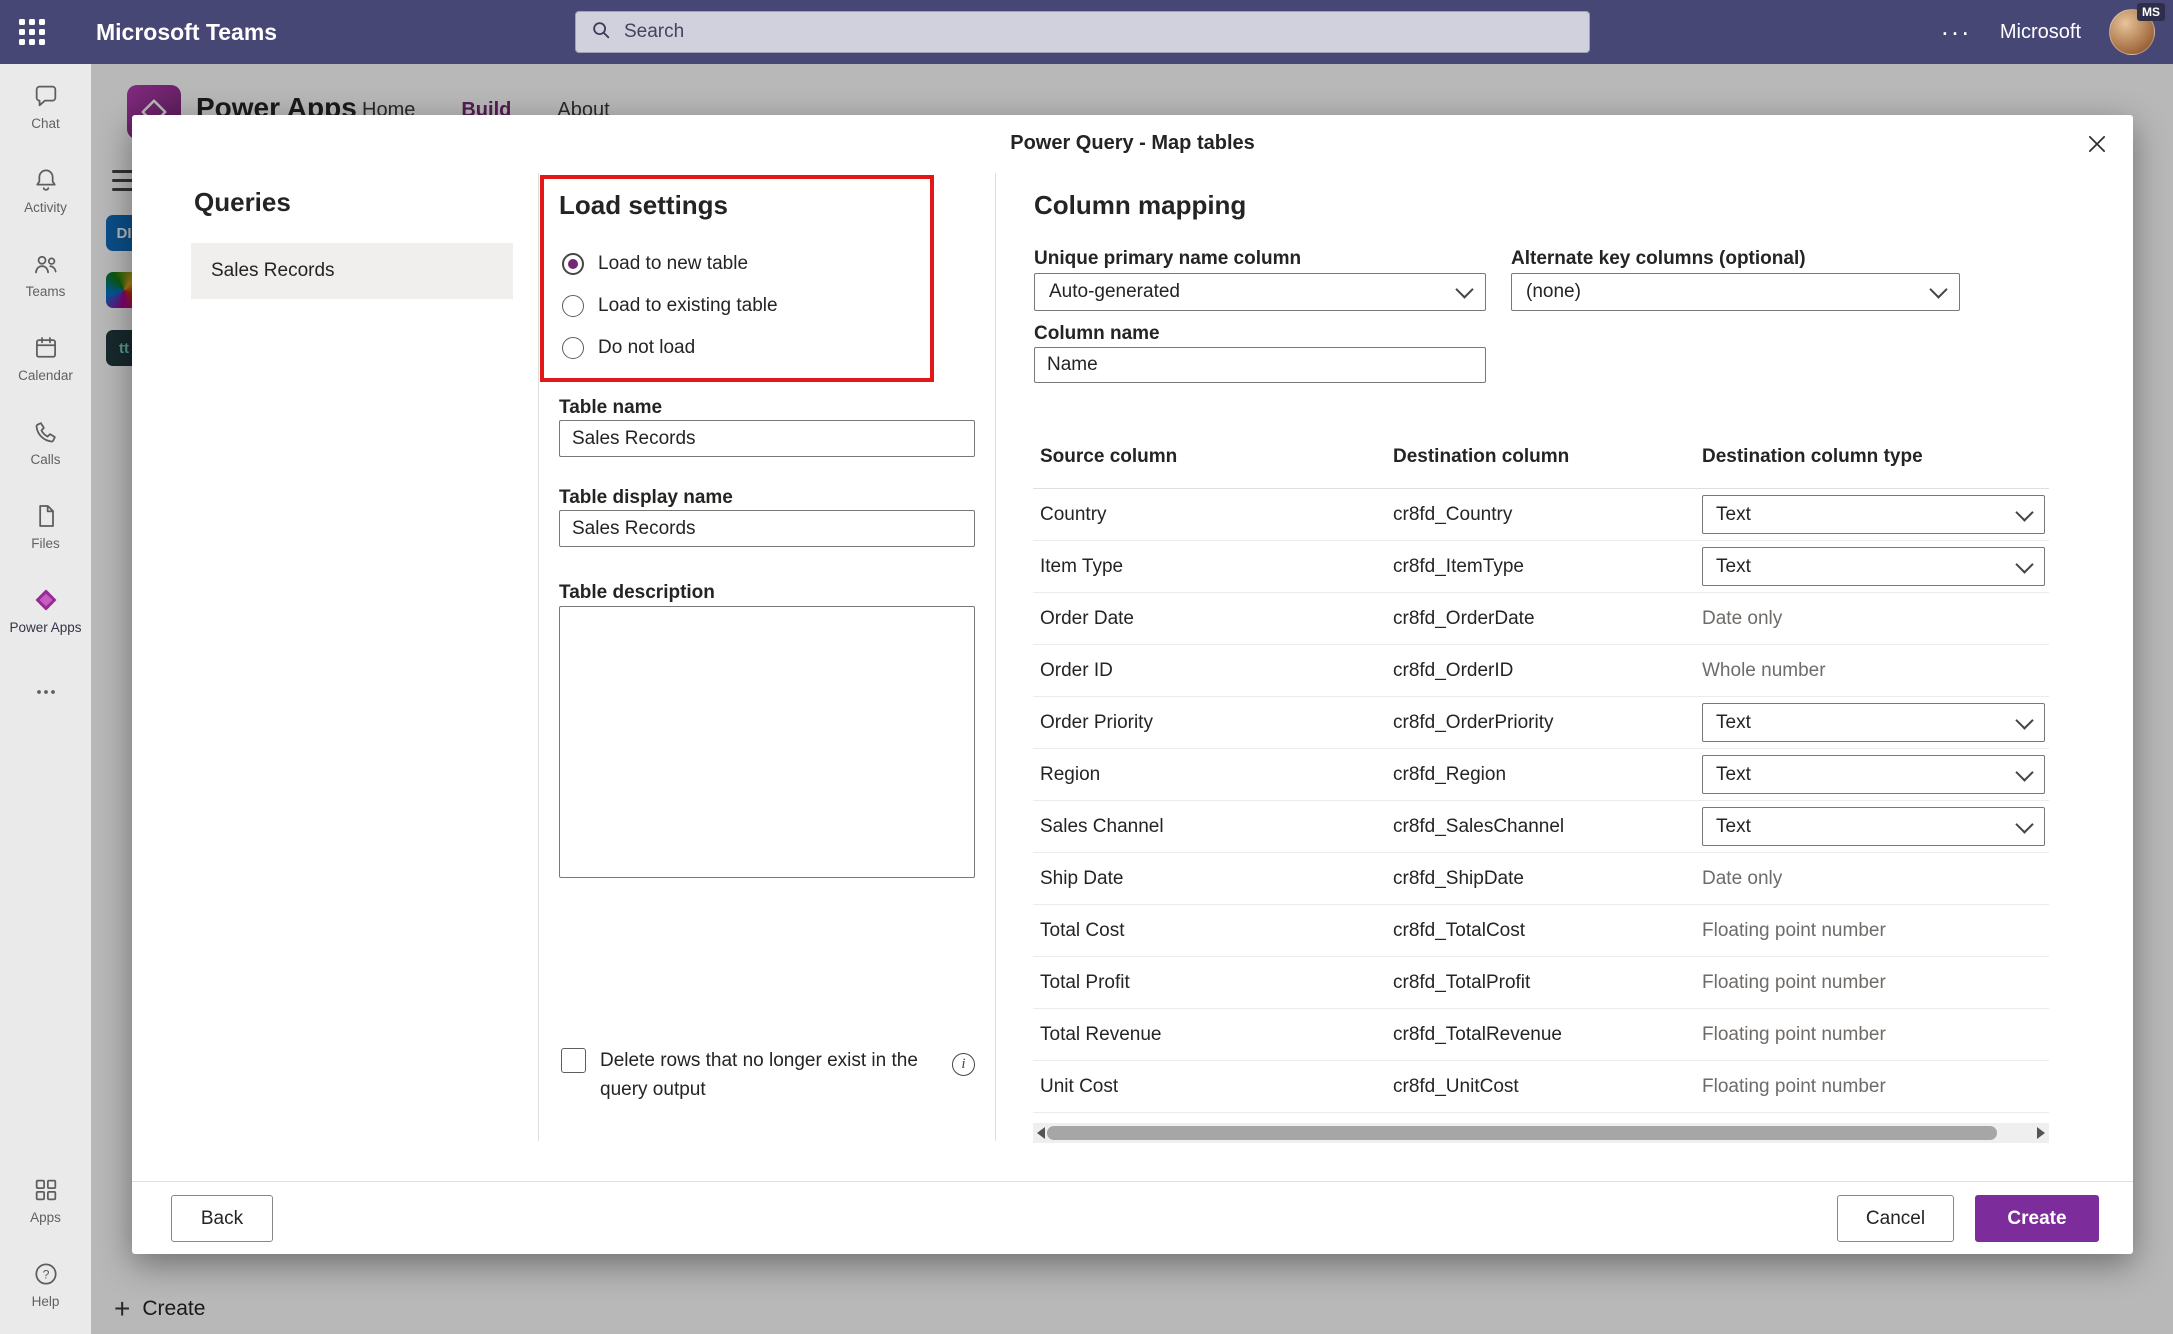 This screenshot has height=1334, width=2173. What do you see at coordinates (45, 291) in the screenshot?
I see `rail-item-label: Teams` at bounding box center [45, 291].